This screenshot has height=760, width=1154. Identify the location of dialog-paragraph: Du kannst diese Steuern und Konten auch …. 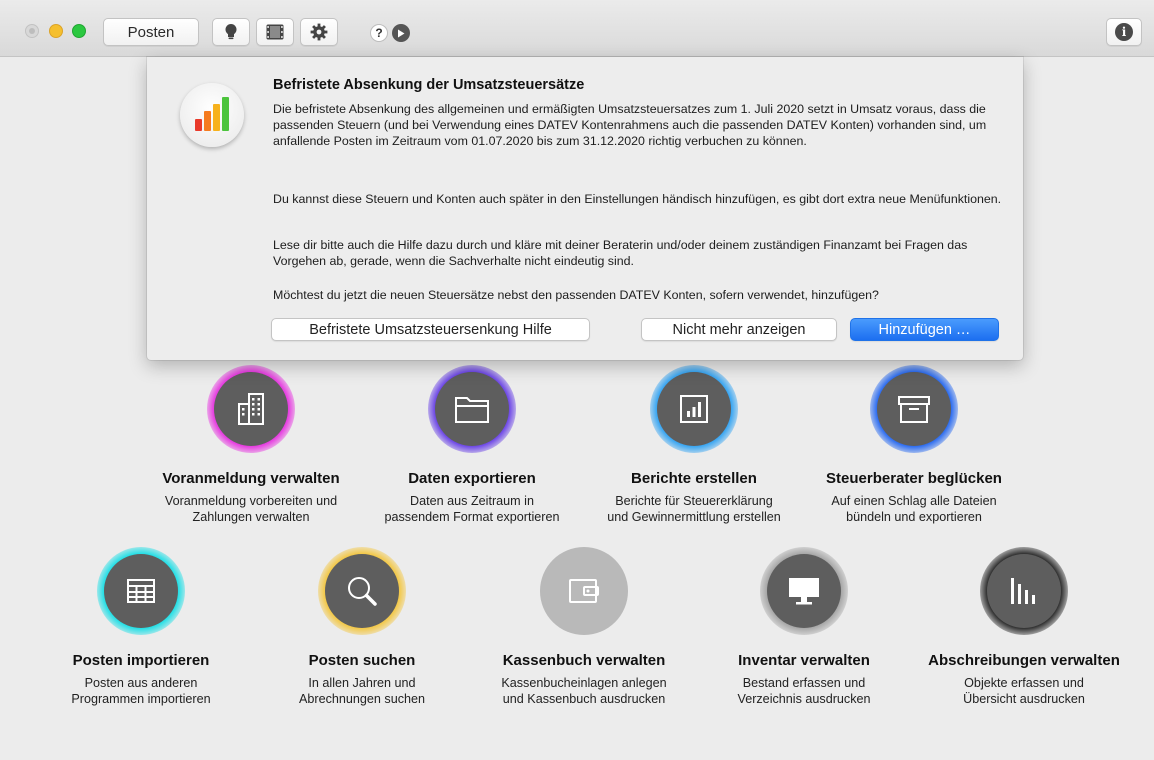
(637, 199).